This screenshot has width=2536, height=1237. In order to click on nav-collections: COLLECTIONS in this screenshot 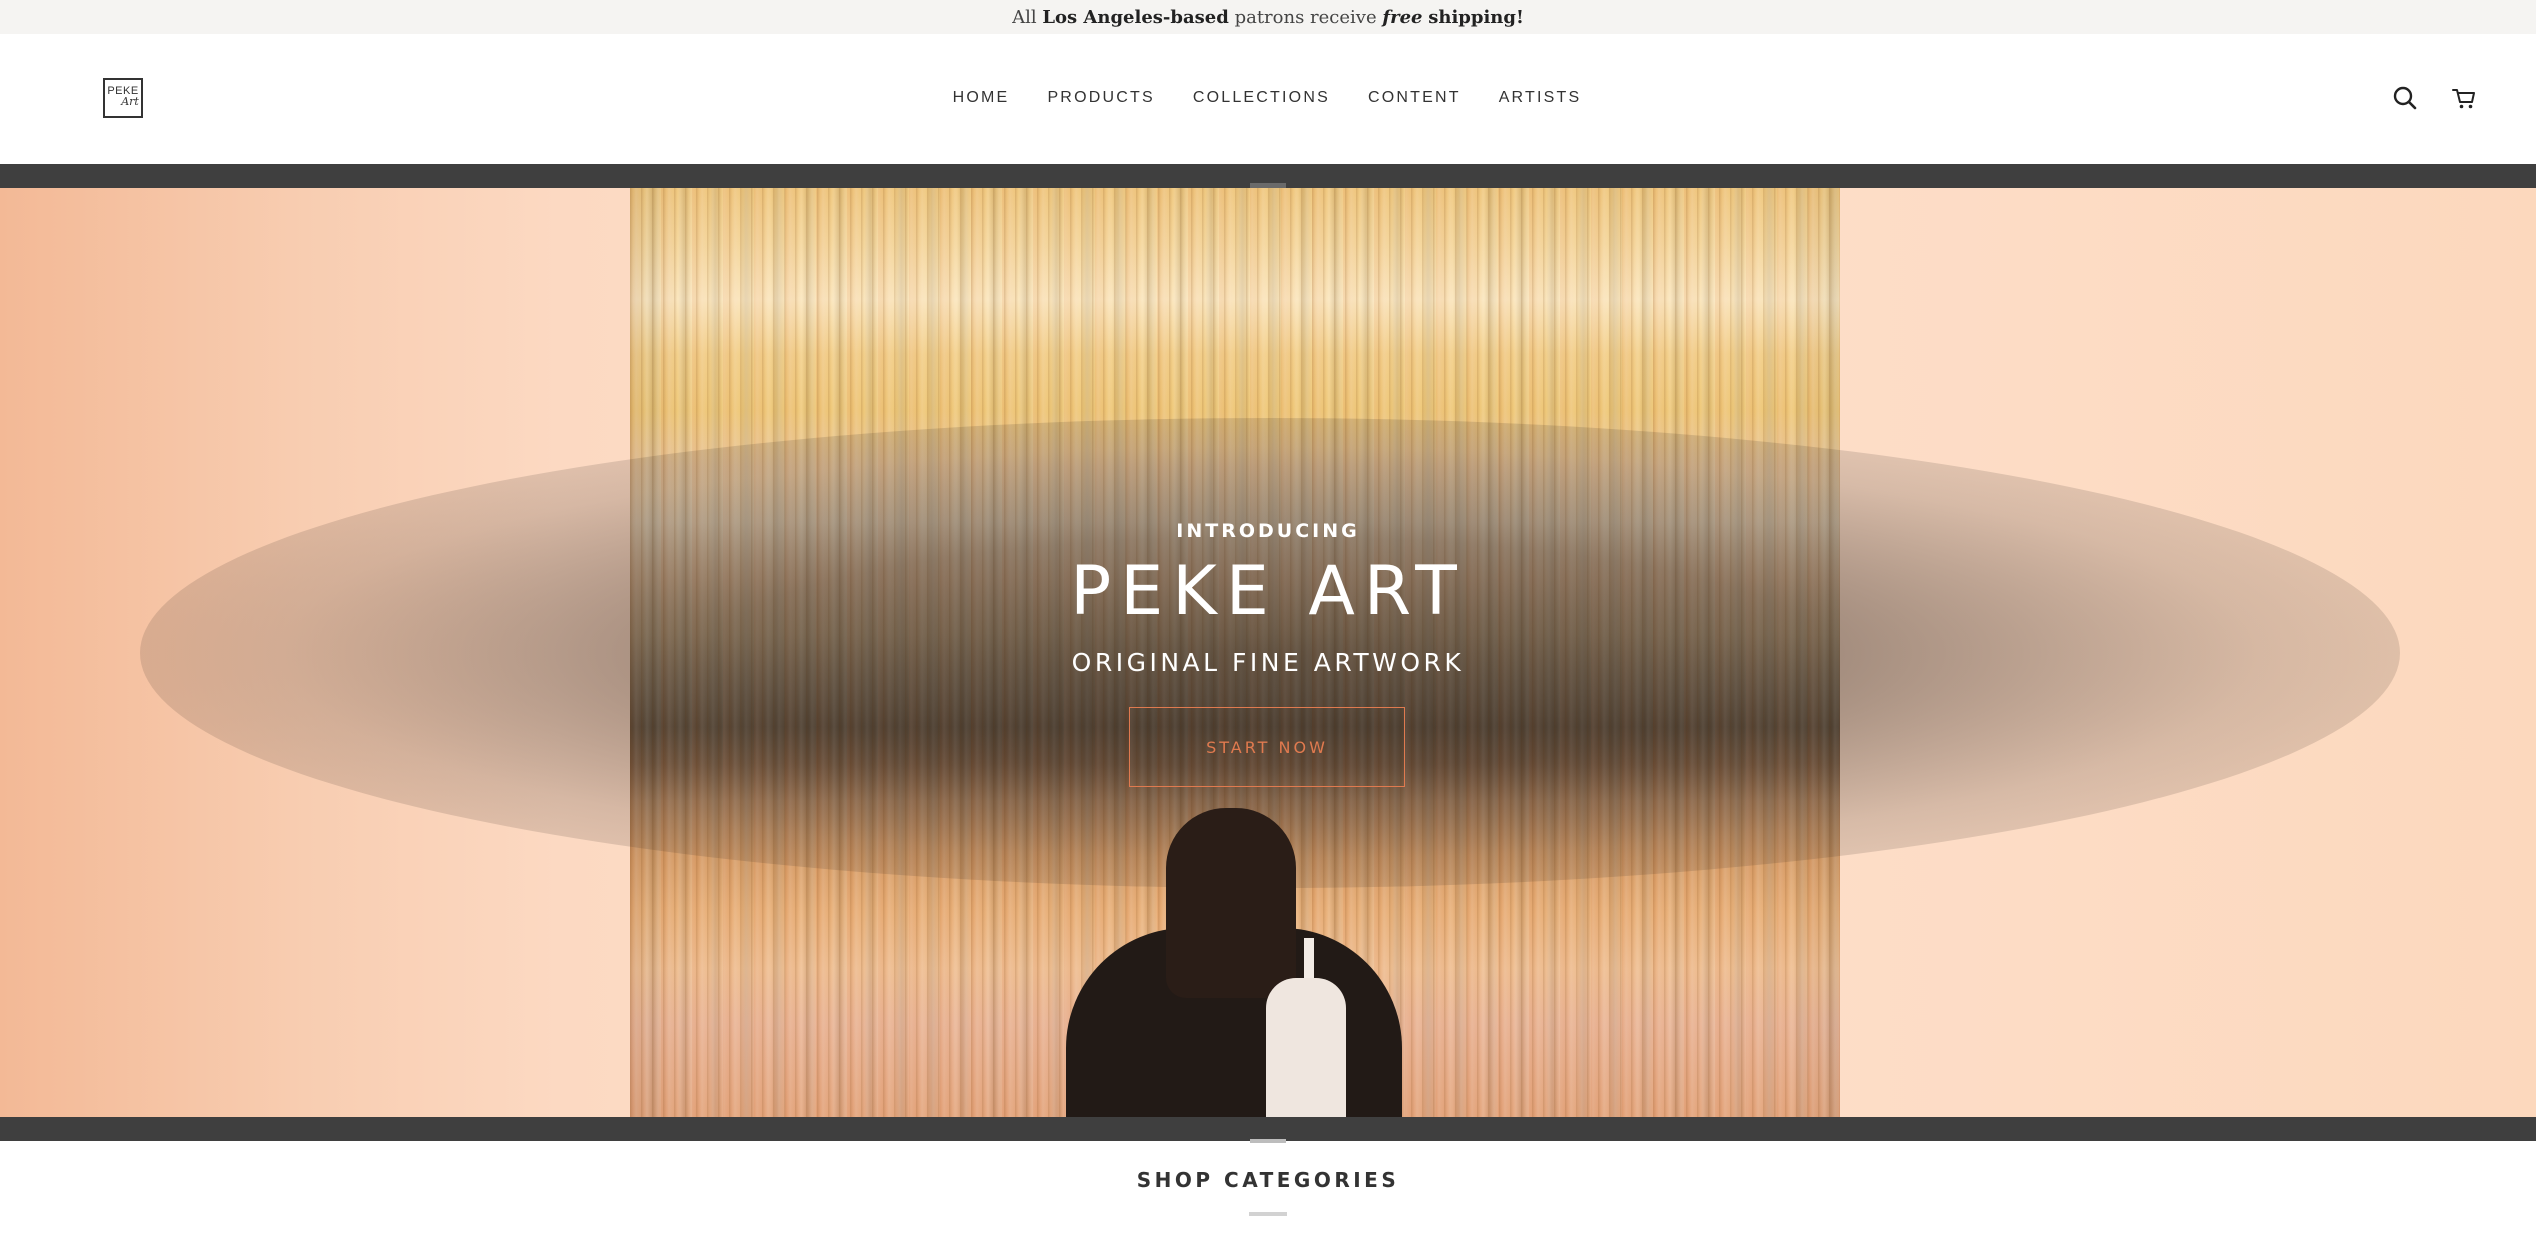, I will do `click(1261, 98)`.